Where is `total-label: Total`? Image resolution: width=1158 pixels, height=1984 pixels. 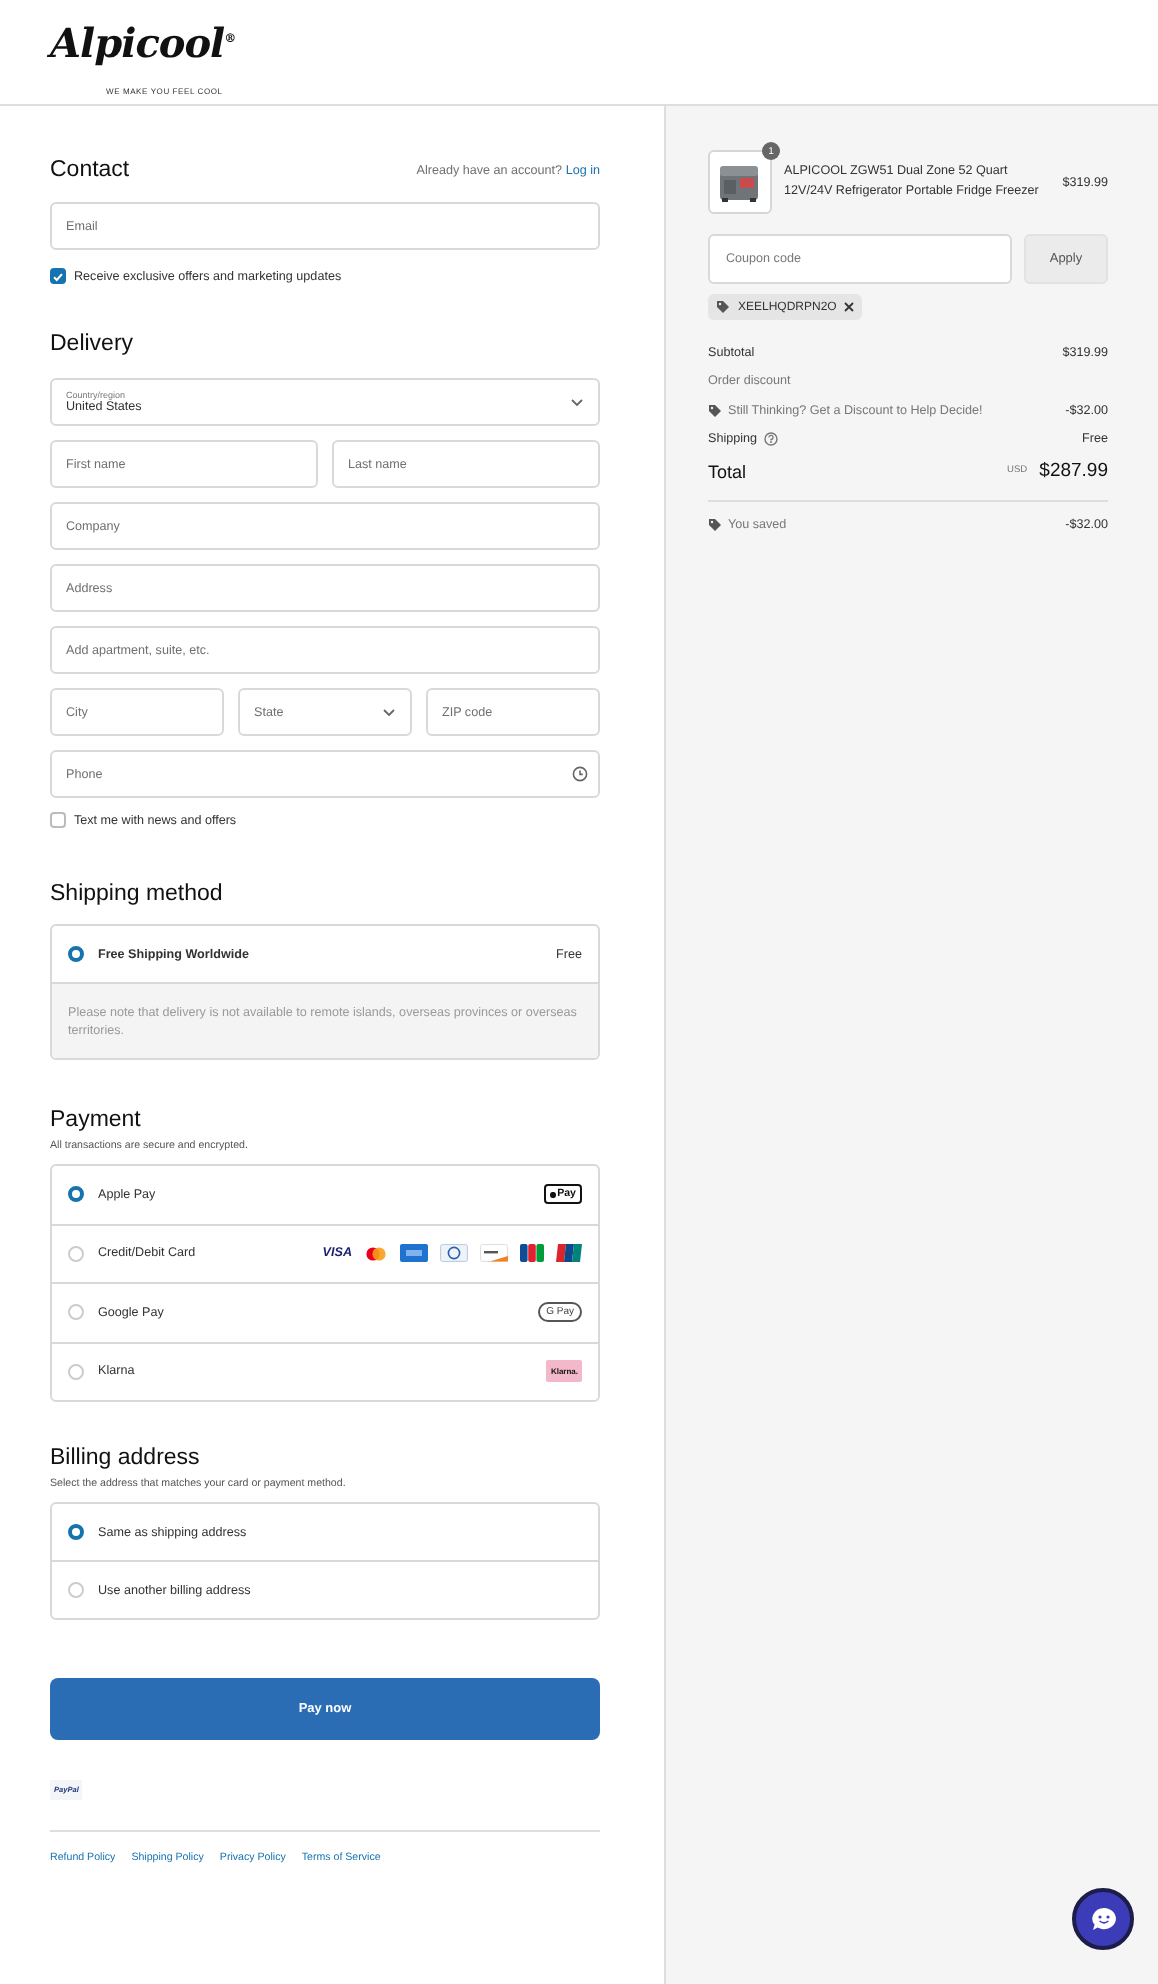
total-label: Total is located at coordinates (727, 471).